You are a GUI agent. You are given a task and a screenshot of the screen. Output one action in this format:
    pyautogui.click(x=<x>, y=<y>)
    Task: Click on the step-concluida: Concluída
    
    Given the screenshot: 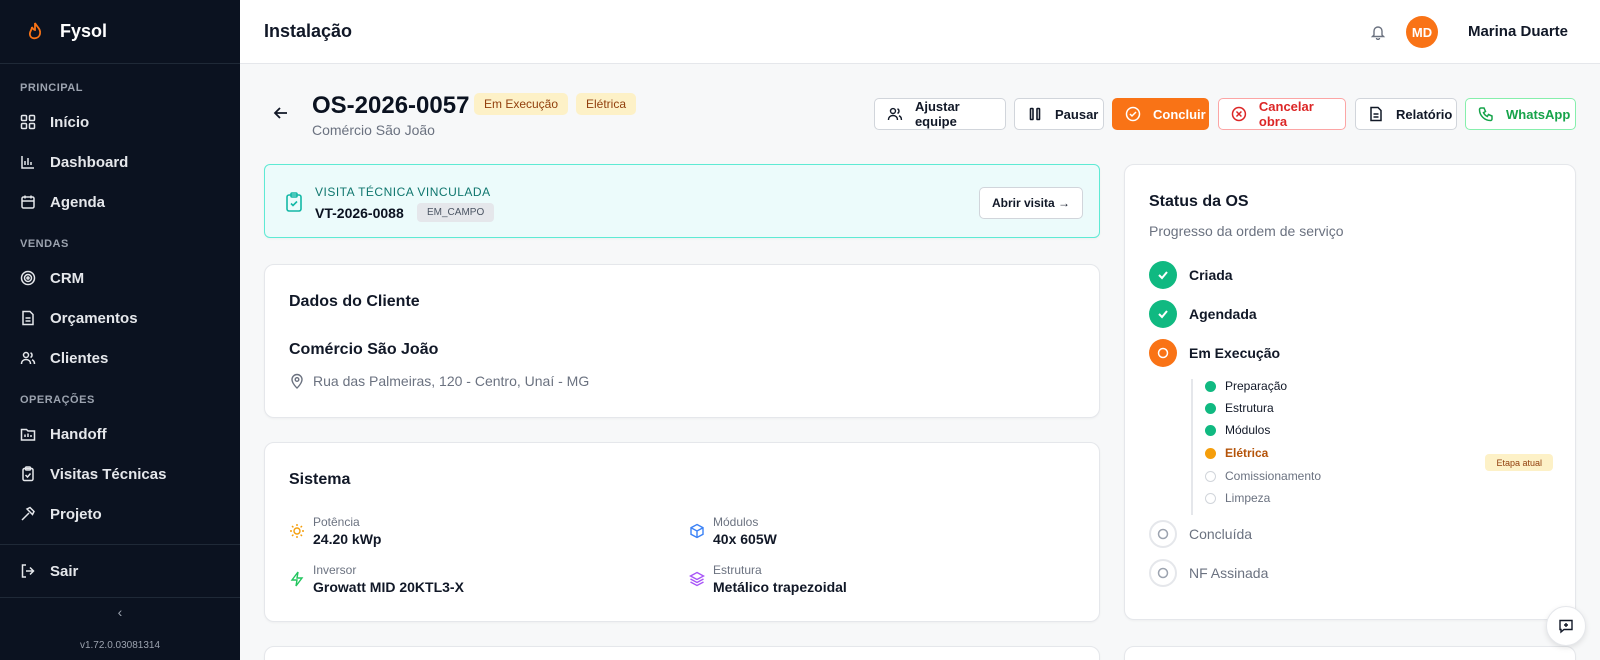 What is the action you would take?
    pyautogui.click(x=1200, y=534)
    